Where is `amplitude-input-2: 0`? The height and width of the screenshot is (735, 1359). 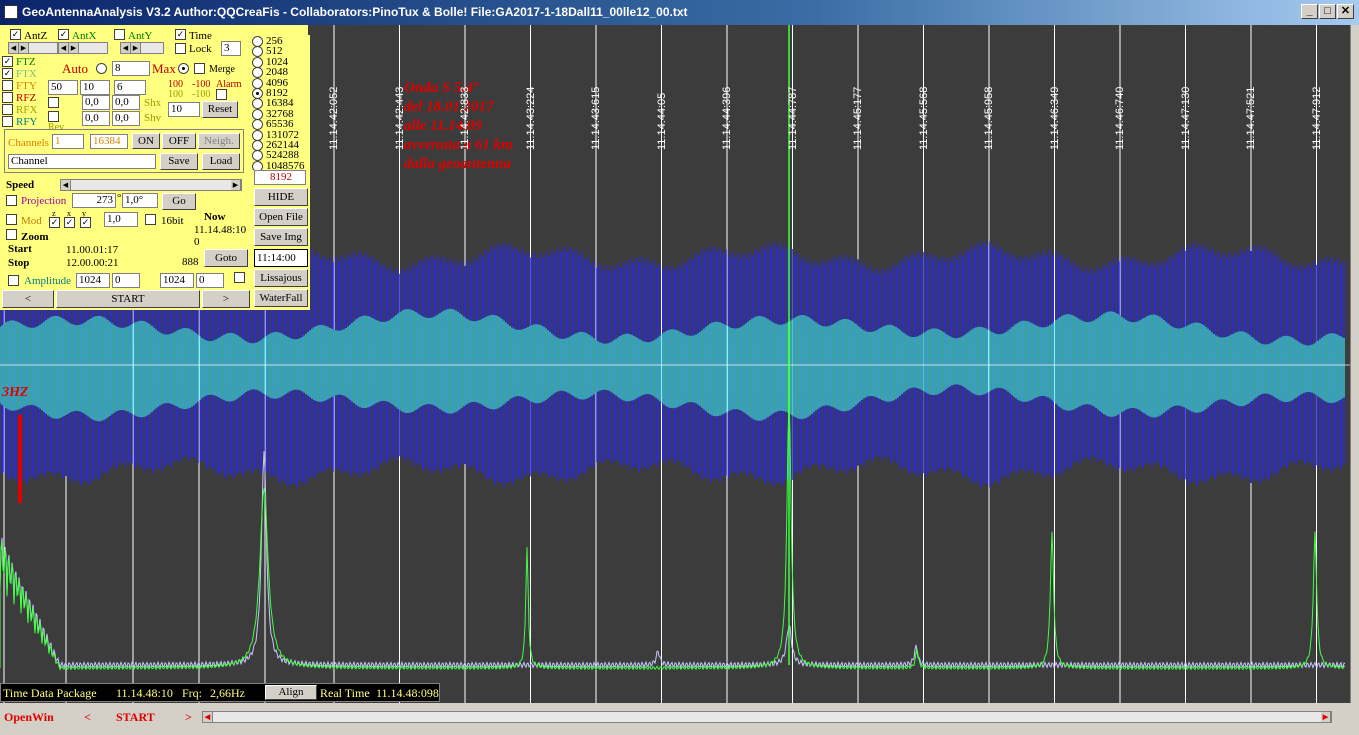 amplitude-input-2: 0 is located at coordinates (126, 280).